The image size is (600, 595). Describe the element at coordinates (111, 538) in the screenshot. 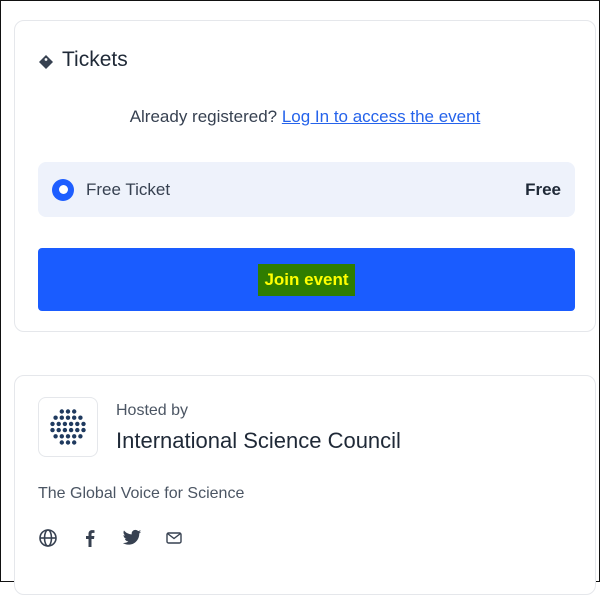

I see `social-links` at that location.